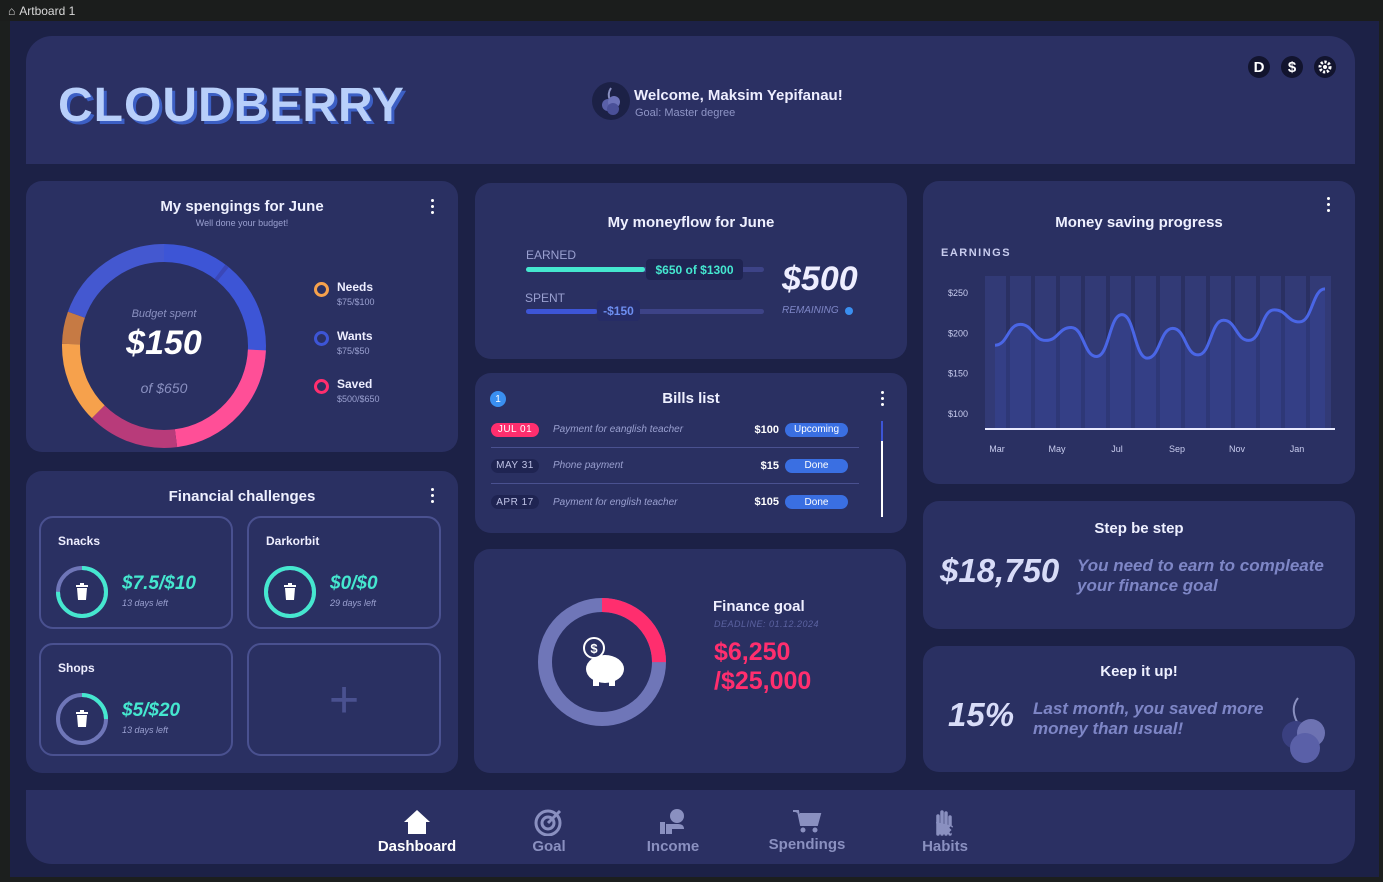 The image size is (1383, 882). What do you see at coordinates (344, 572) in the screenshot?
I see `challenge-darkorbit: Darkorbit $0/$0 29 days left` at bounding box center [344, 572].